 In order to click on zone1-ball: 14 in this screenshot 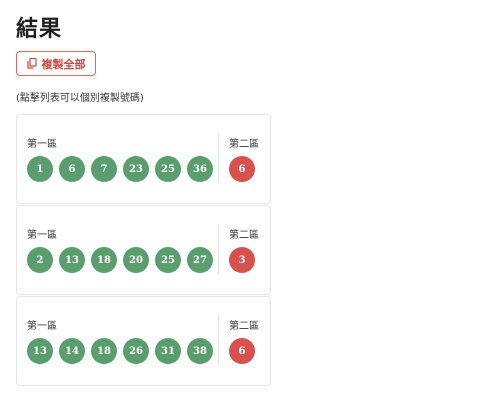, I will do `click(72, 351)`.